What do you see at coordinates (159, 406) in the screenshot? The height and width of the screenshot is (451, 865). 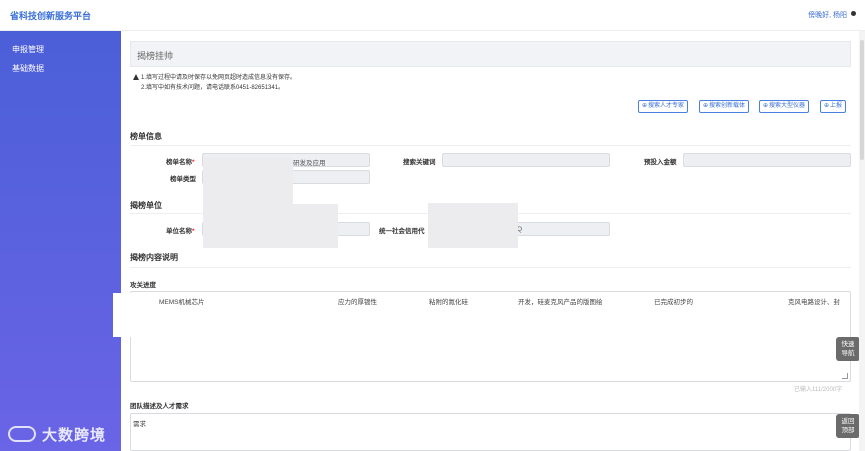 I see `team-label: 团队描述及人才需求` at bounding box center [159, 406].